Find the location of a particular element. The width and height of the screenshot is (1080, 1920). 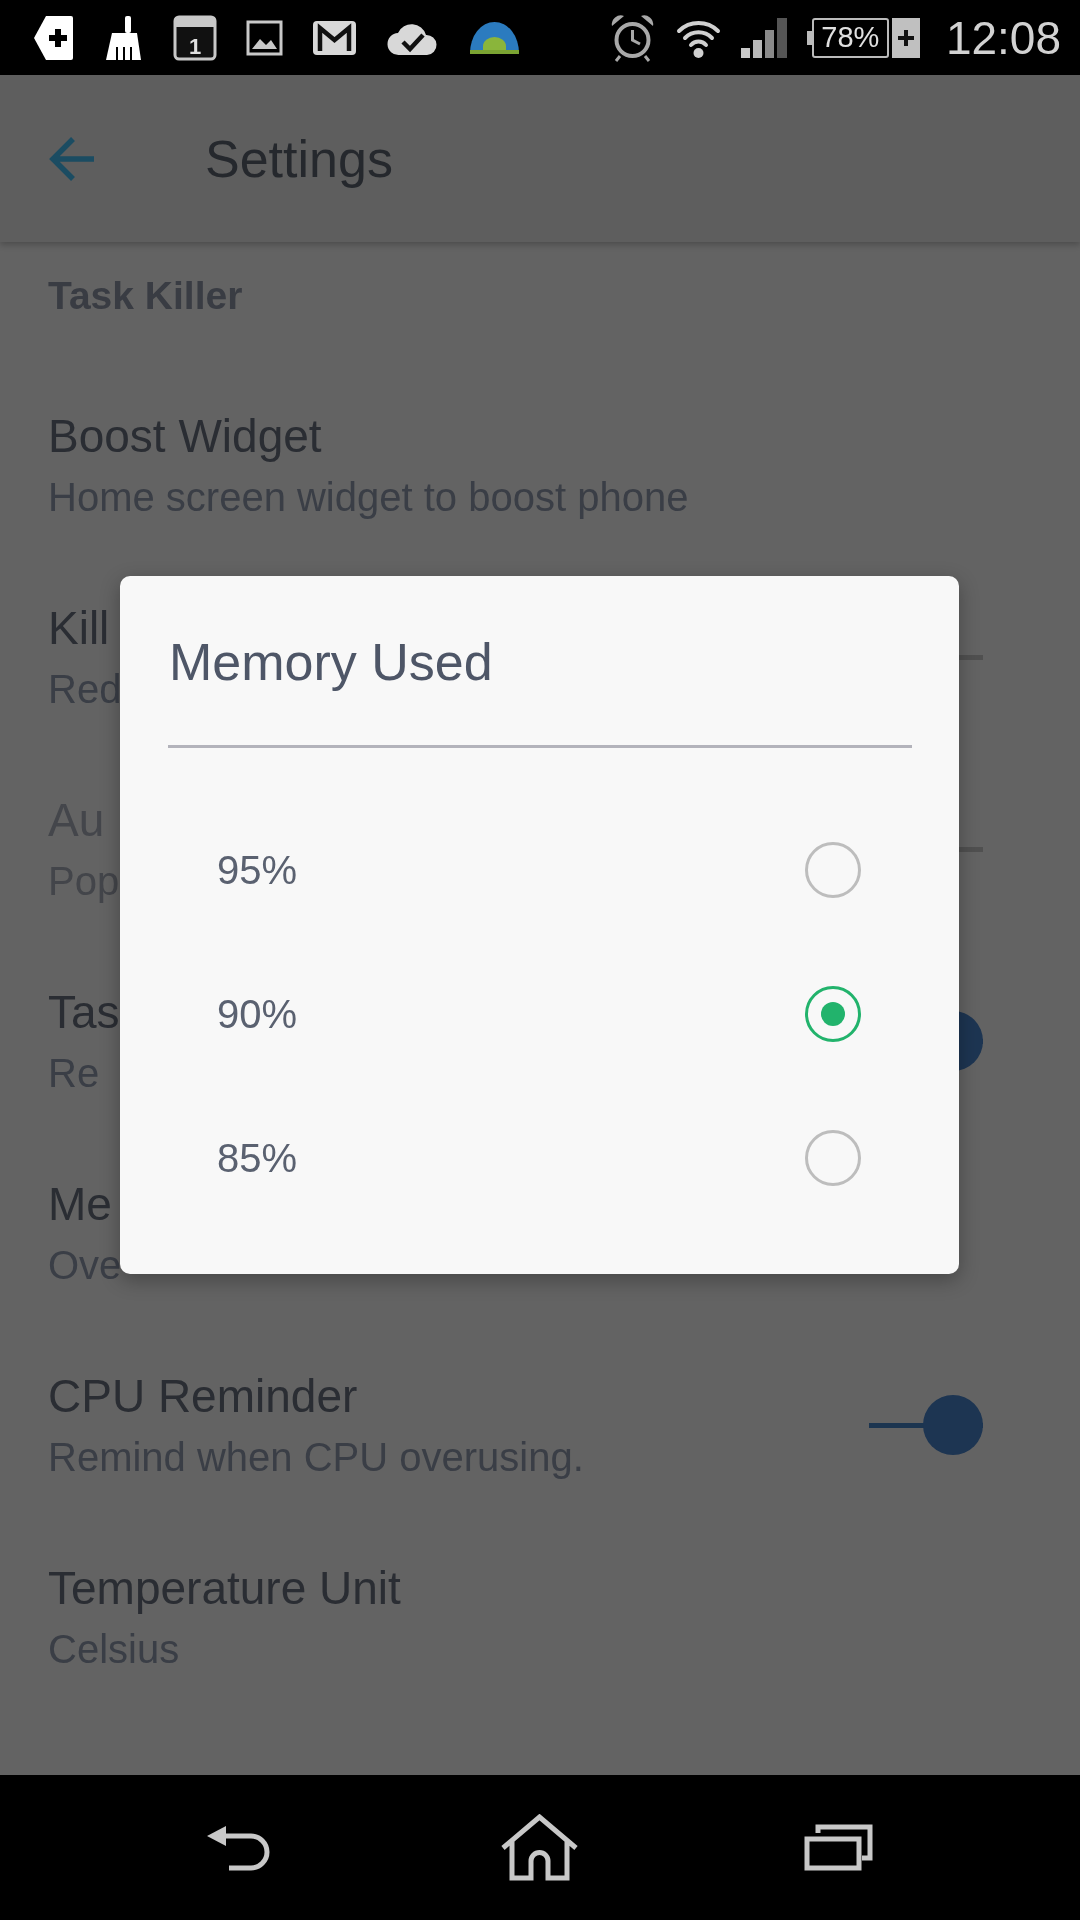

back-arrow-button is located at coordinates (72, 158).